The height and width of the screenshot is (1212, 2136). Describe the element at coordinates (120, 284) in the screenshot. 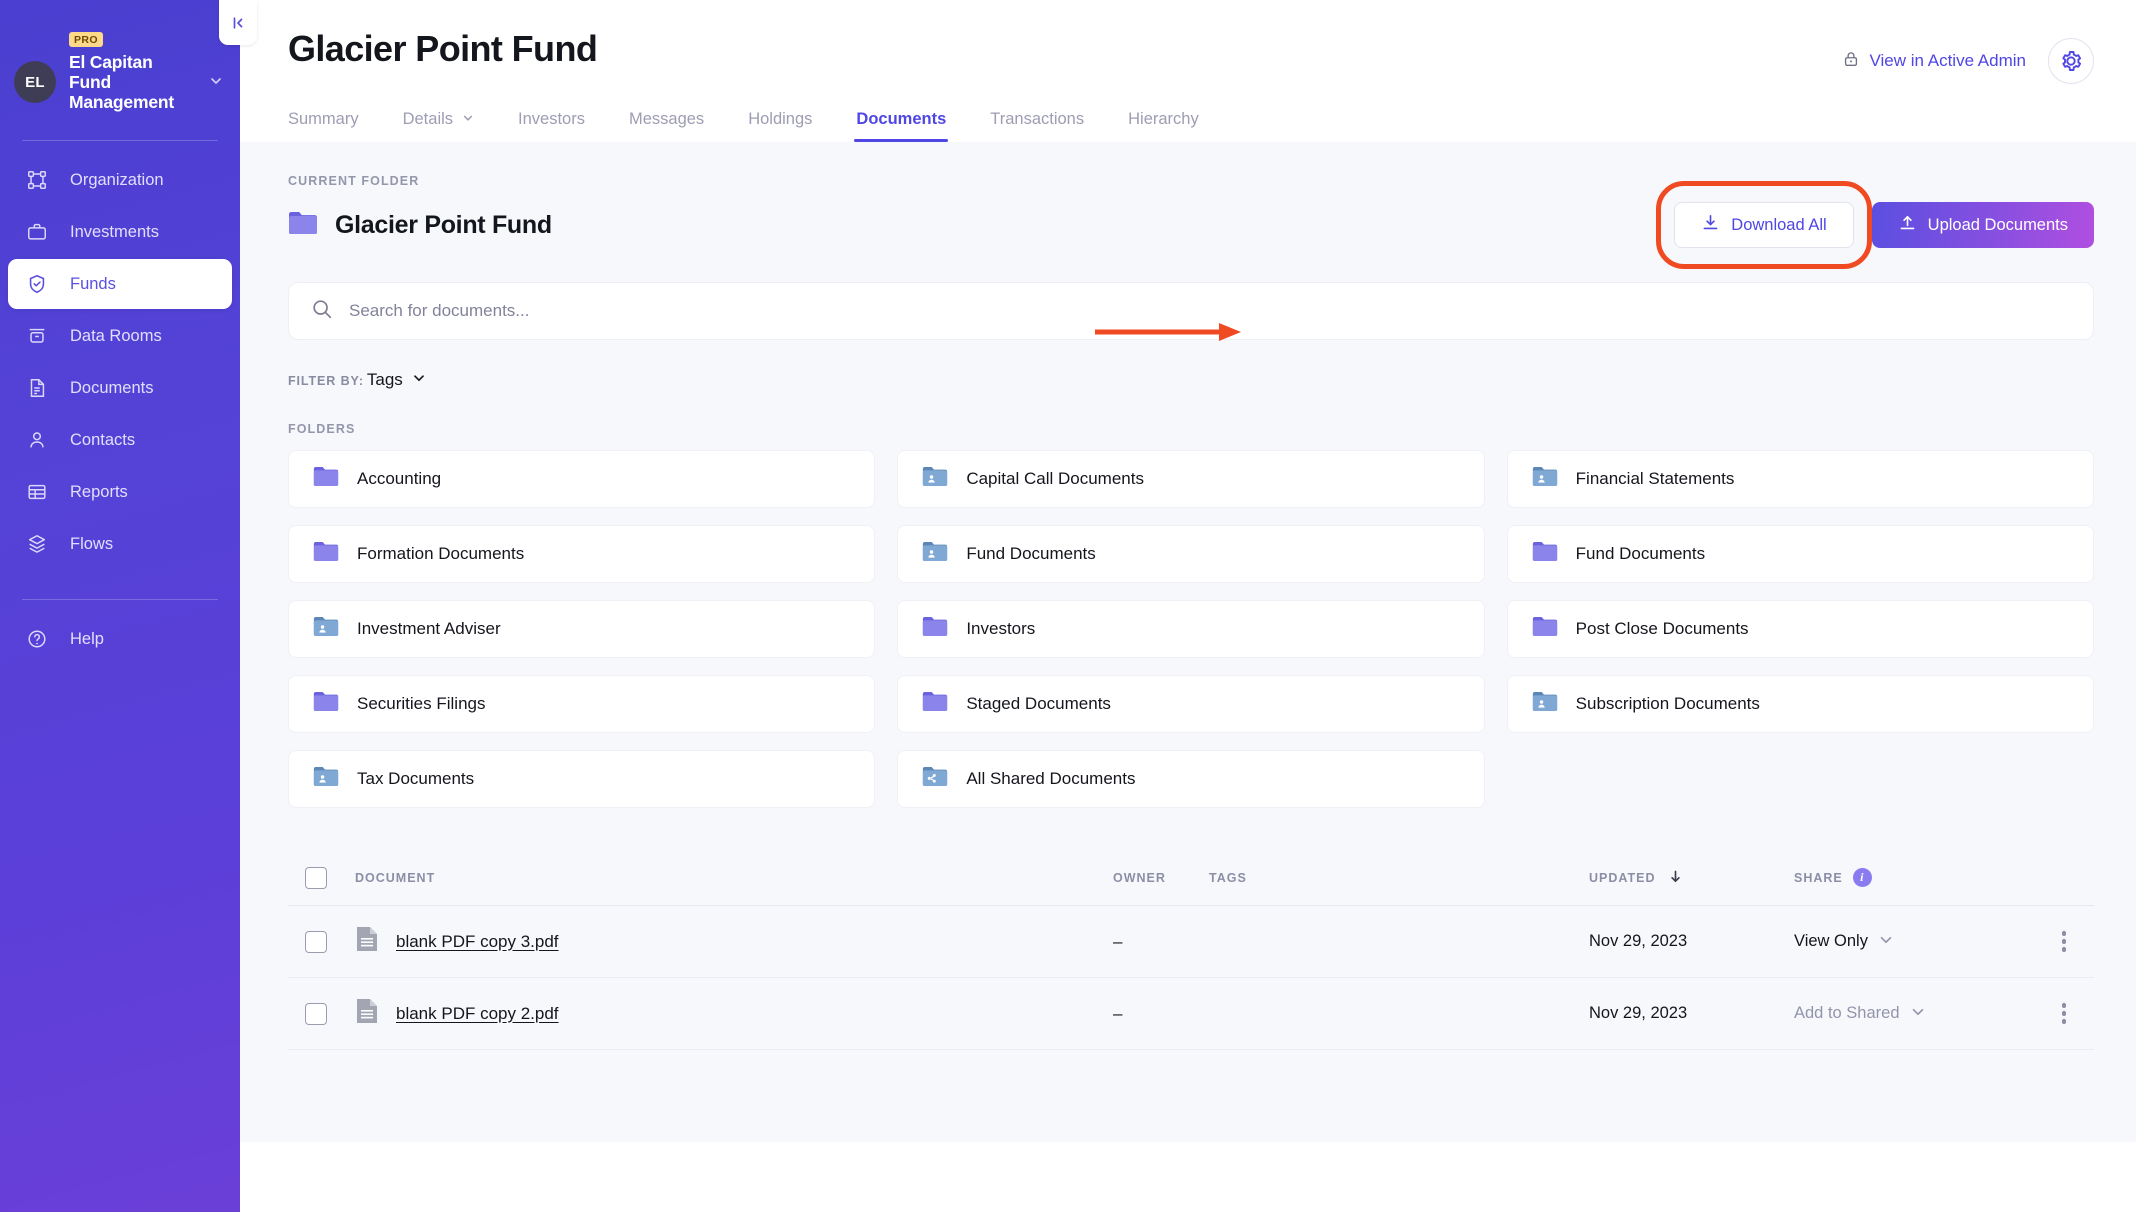

I see `sidebar-item-funds: Funds` at that location.